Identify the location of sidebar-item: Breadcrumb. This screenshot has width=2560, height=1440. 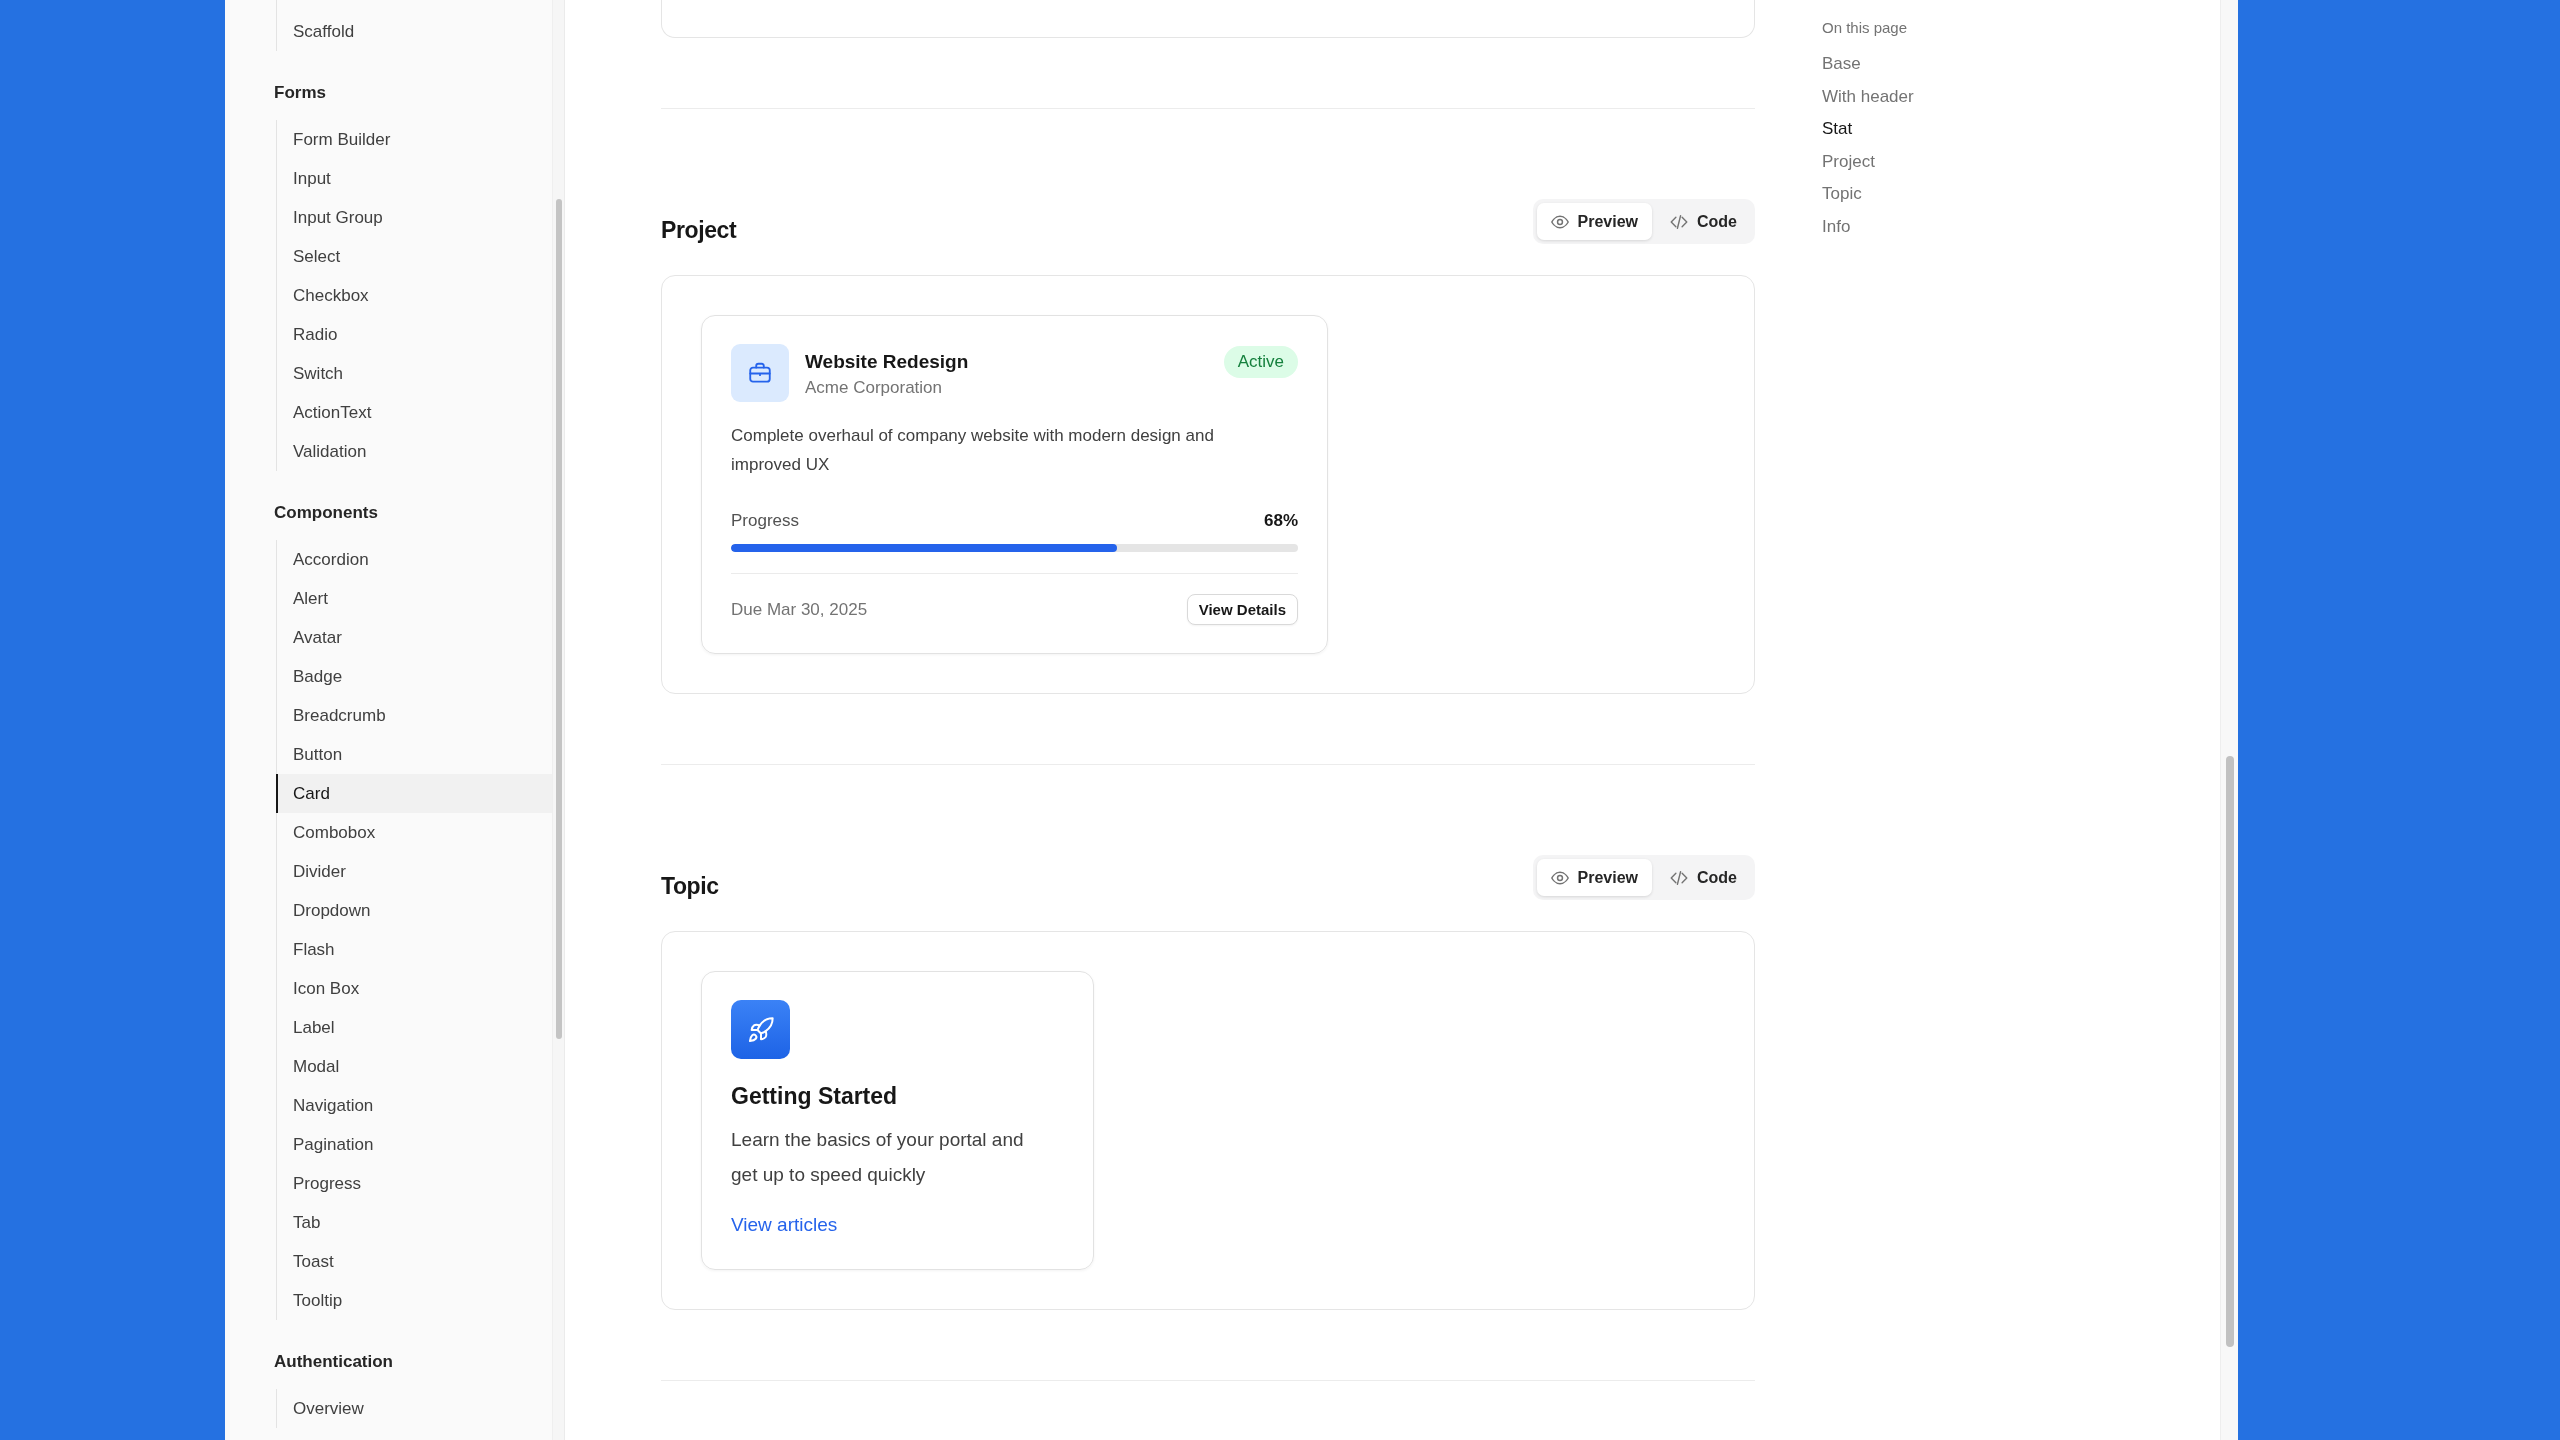
(414, 715).